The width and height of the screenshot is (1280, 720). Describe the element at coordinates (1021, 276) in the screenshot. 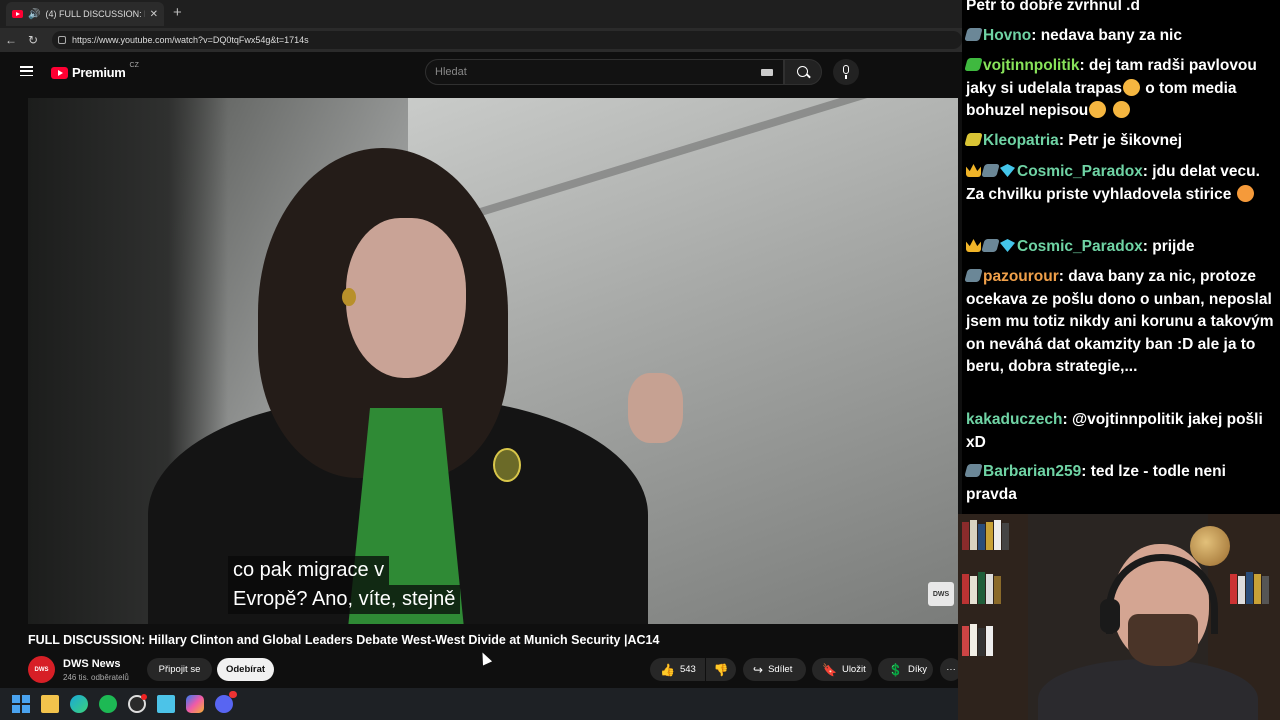

I see `chat-username: pazourour` at that location.